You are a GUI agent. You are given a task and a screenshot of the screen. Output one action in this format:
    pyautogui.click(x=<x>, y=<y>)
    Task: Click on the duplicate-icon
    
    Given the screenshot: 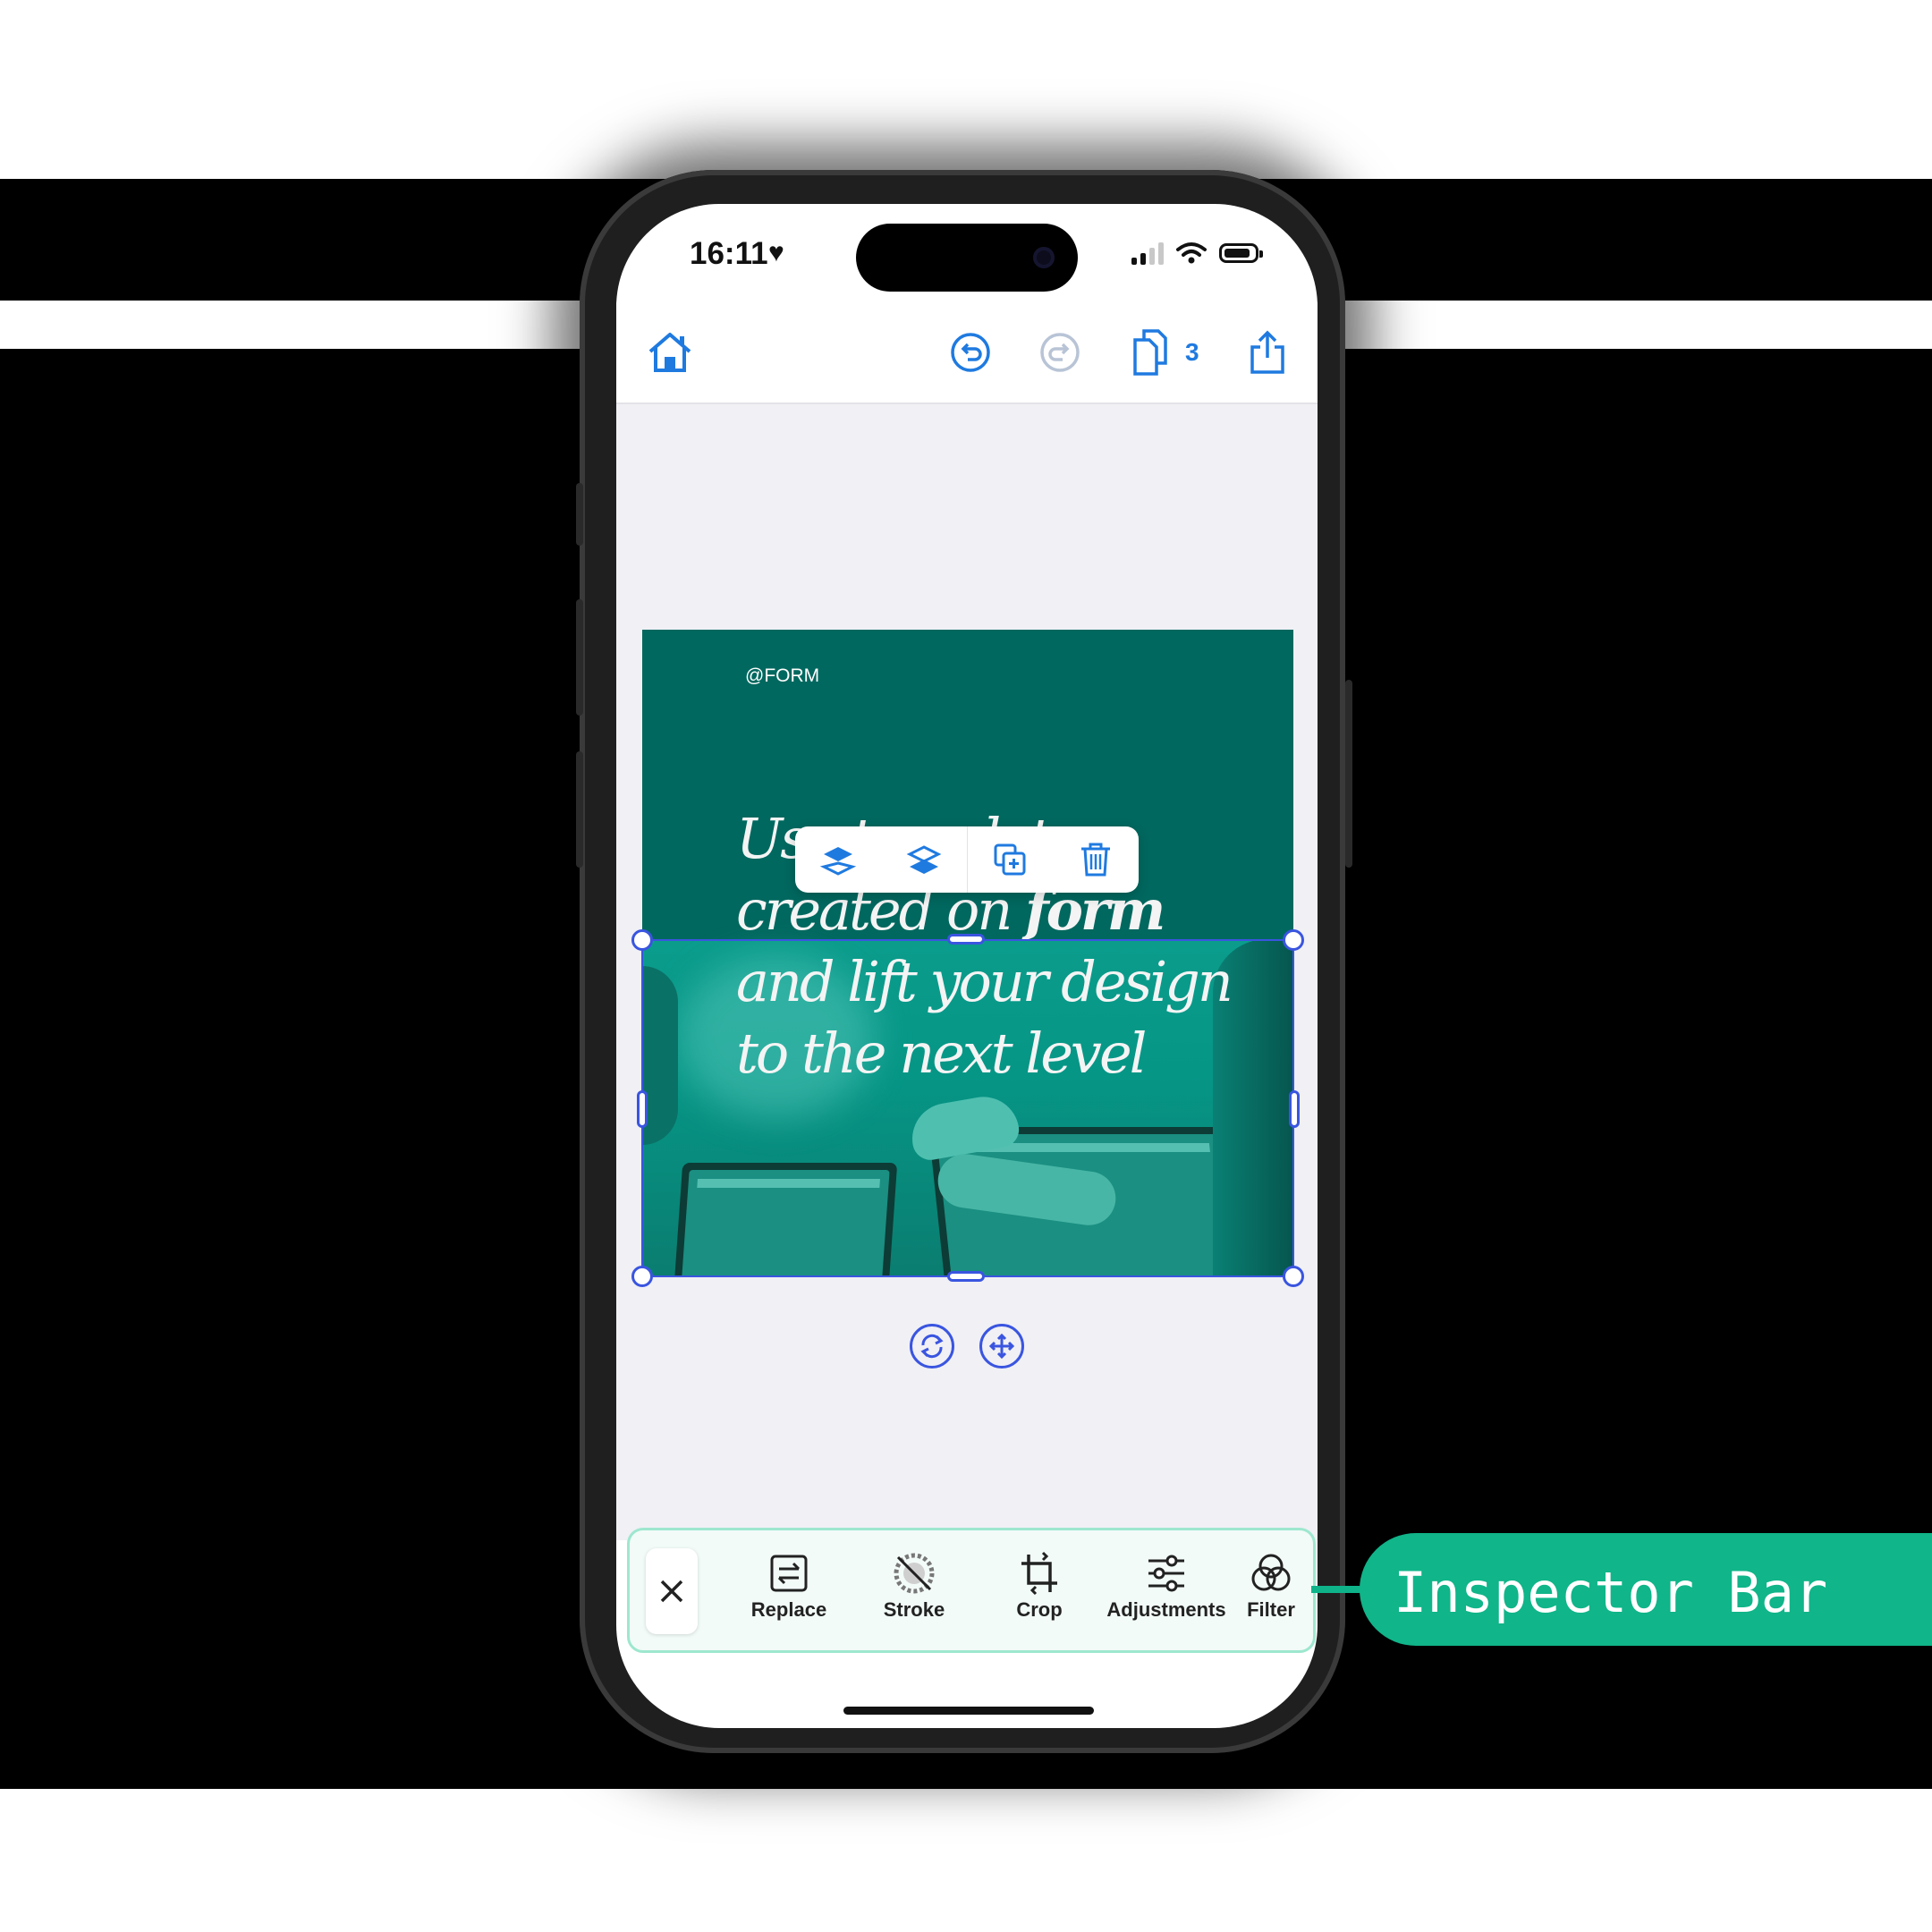 What is the action you would take?
    pyautogui.click(x=1011, y=859)
    